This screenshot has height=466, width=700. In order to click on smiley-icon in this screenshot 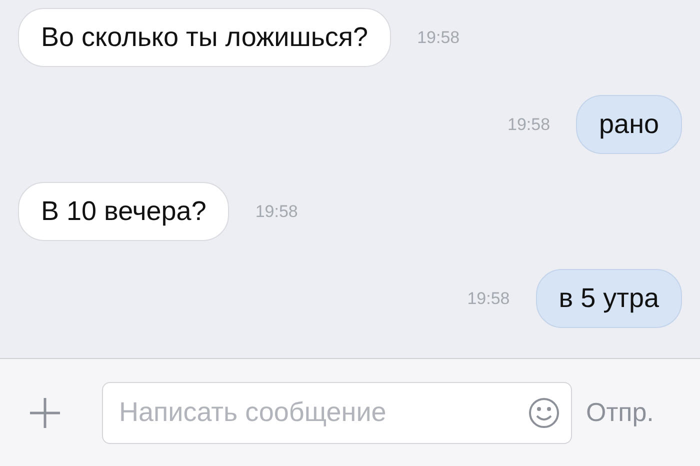, I will do `click(544, 412)`.